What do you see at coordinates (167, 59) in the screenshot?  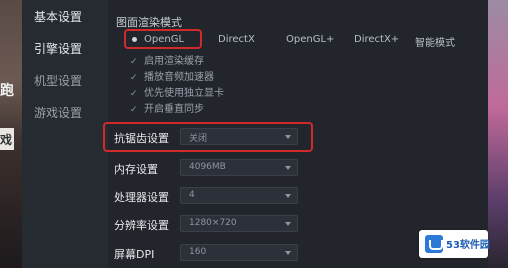 I see `option-render-cache: ✓ 启用渲染缓存` at bounding box center [167, 59].